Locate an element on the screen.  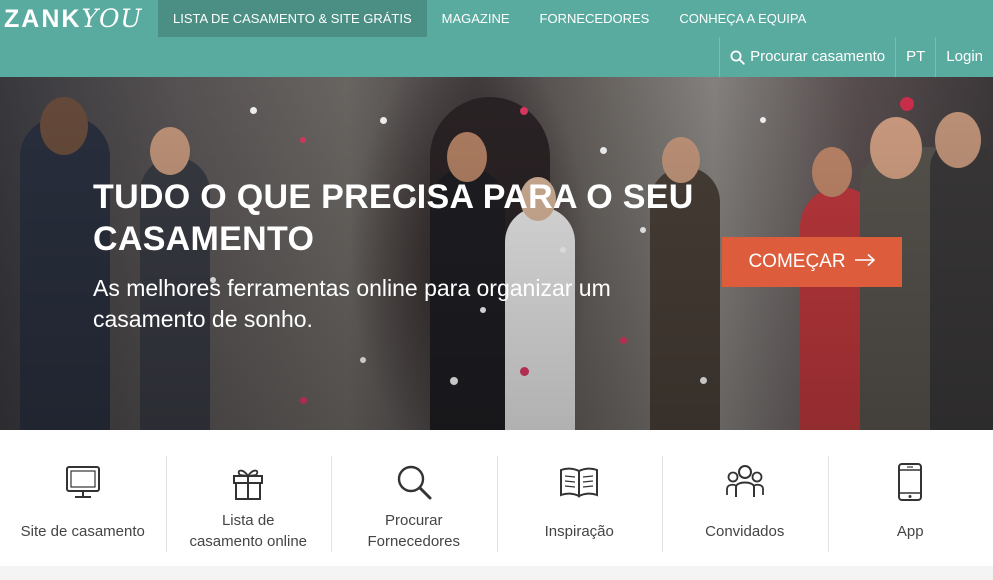
sub-nav: Procurar casamento PT Login is located at coordinates (856, 57).